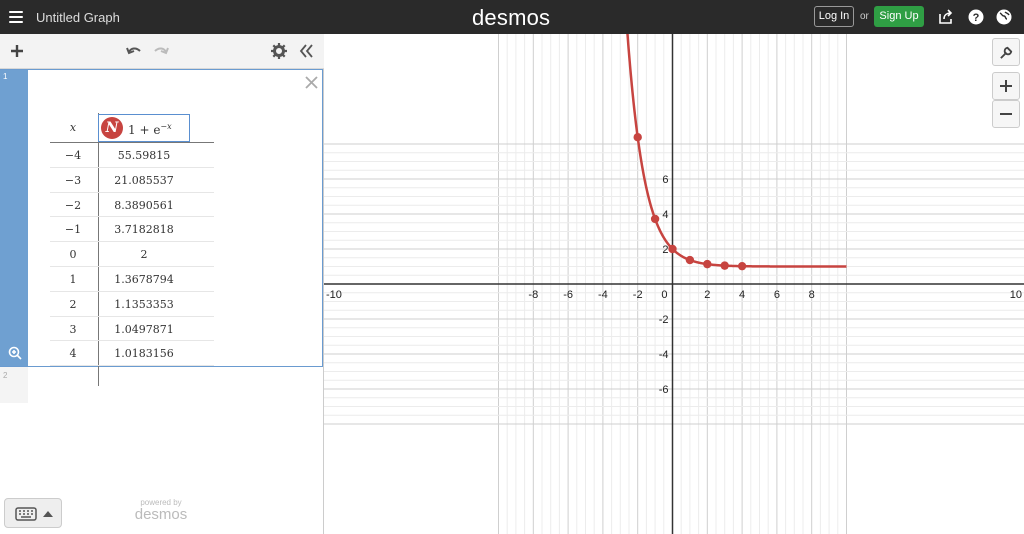 The width and height of the screenshot is (1024, 534). I want to click on login-button: Log In, so click(834, 16).